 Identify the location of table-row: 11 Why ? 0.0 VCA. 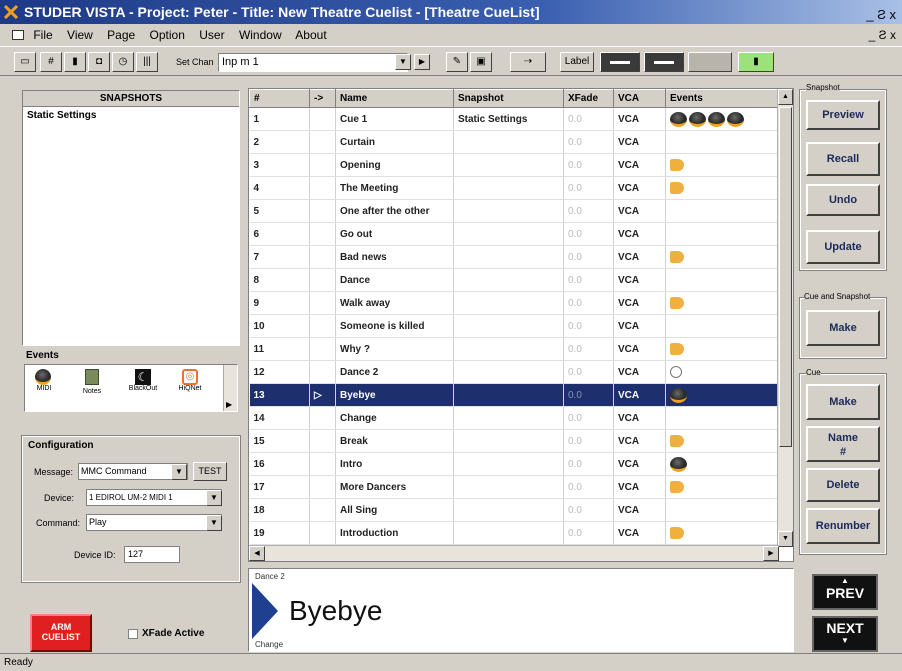
(514, 349).